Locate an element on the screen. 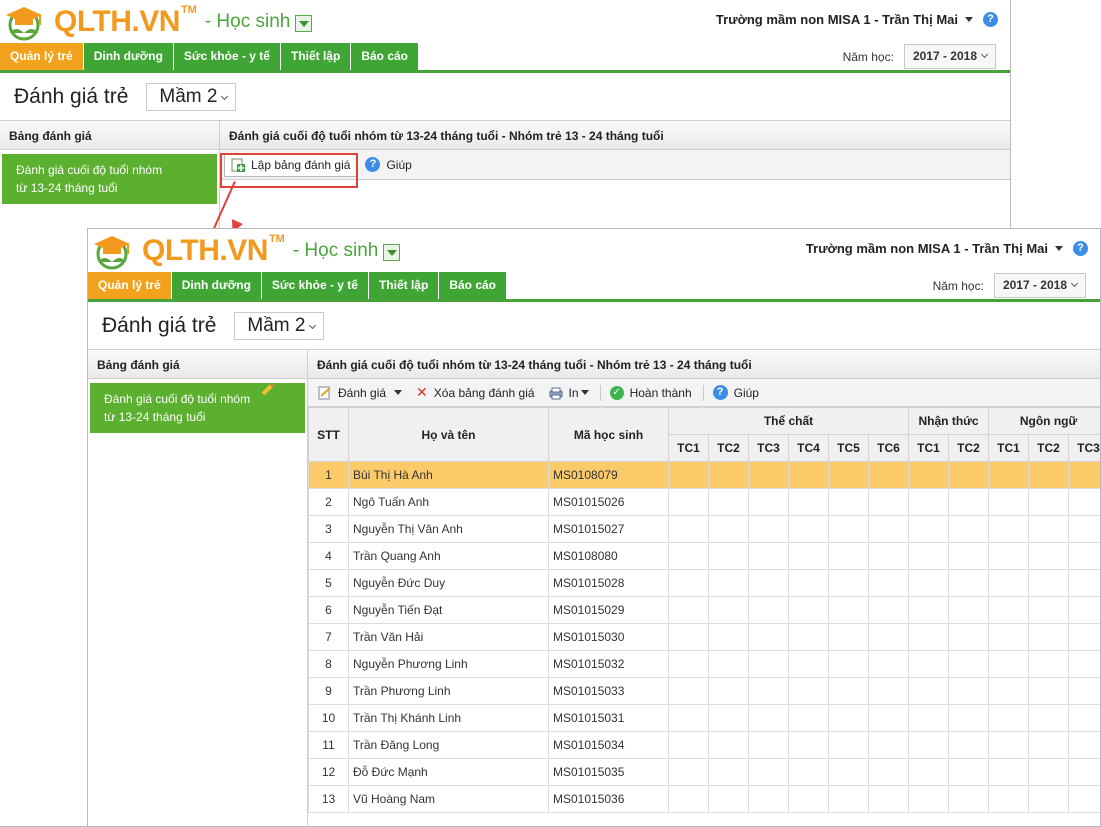  table-row: 11 Trần Đăng Long MS01015034 is located at coordinates (704, 745).